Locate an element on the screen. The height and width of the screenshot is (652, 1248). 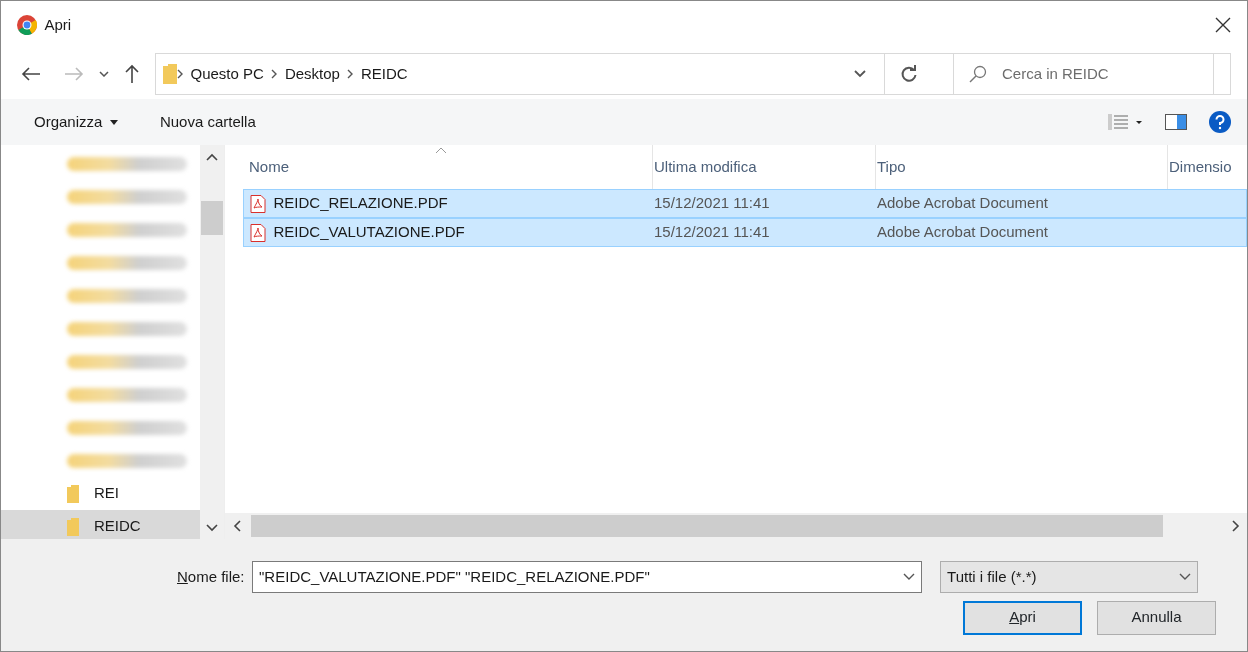
file-name-field: "REIDC_VALUTAZIONE.PDF" "REIDC_RELAZIONE.PDF" is located at coordinates (587, 577).